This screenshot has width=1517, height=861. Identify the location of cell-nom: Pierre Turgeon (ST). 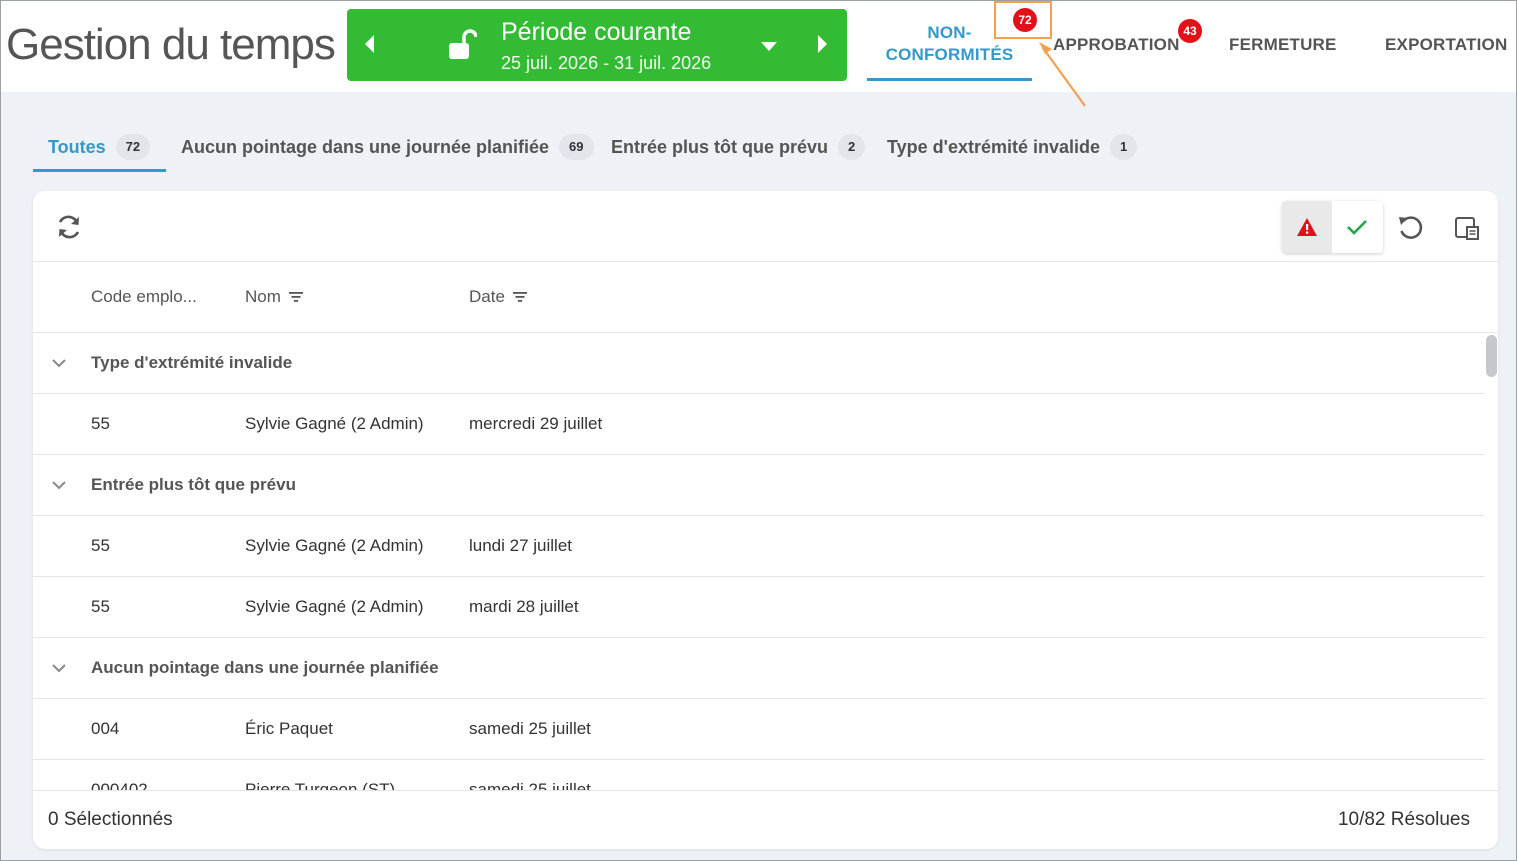
(320, 785).